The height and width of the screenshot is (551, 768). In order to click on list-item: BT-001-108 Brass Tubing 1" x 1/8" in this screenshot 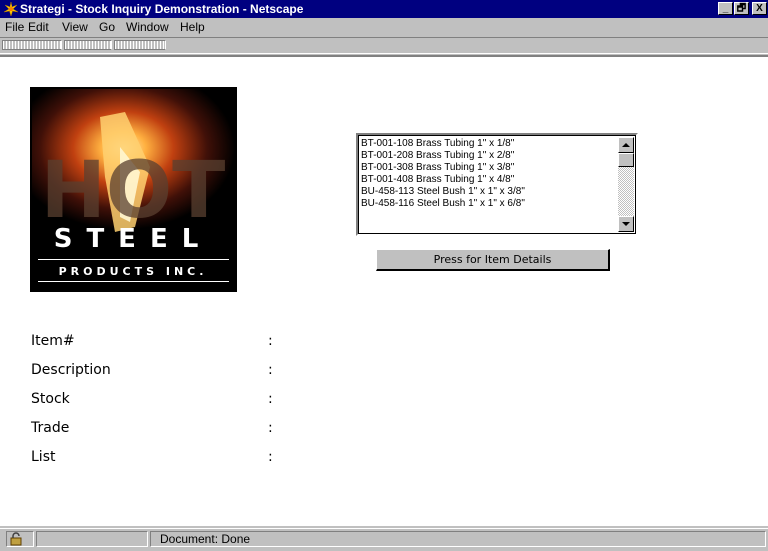, I will do `click(487, 144)`.